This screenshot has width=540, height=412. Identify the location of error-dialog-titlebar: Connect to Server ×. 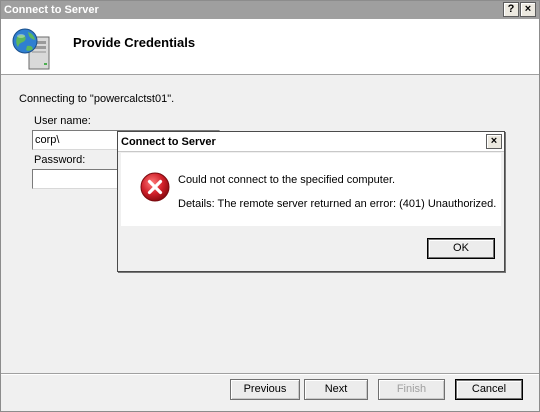
(311, 142).